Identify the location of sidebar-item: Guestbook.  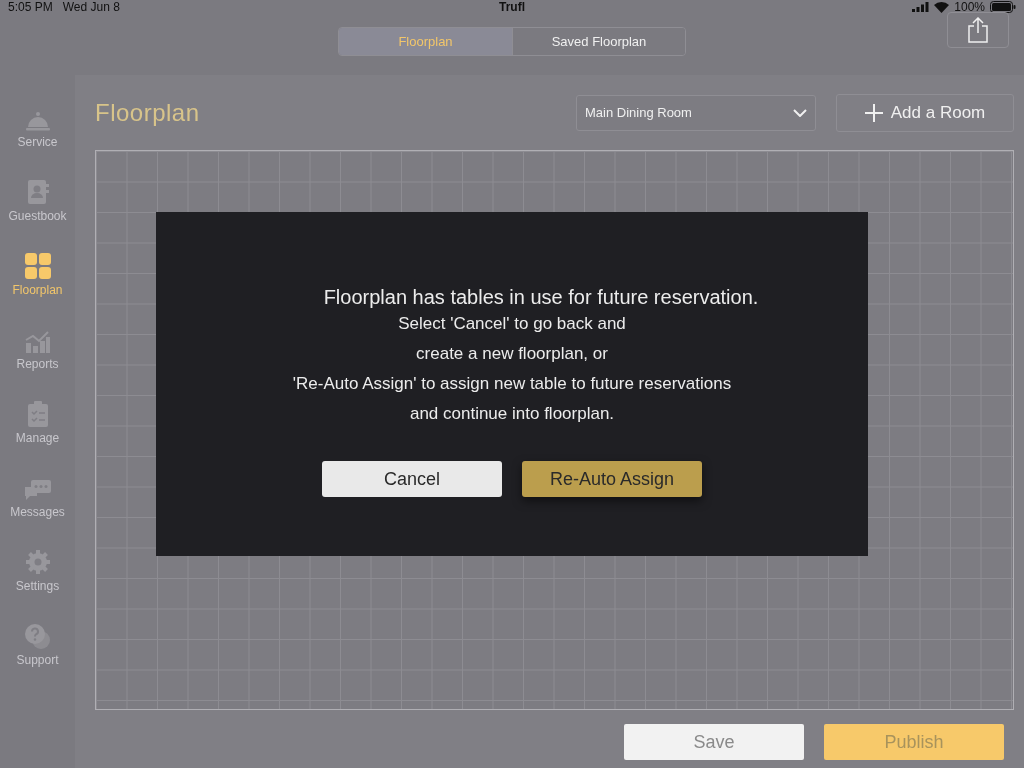
(37, 214).